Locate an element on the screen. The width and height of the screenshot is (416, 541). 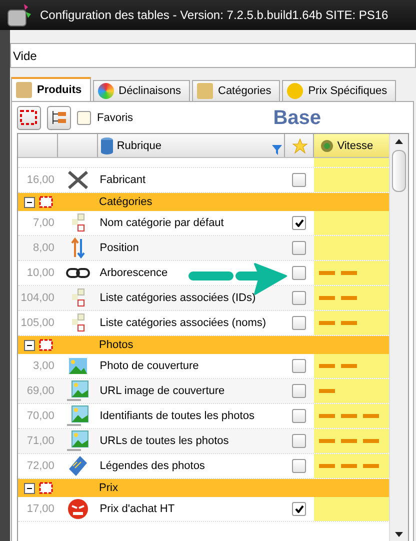
dashed-rectangle-icon is located at coordinates (29, 118).